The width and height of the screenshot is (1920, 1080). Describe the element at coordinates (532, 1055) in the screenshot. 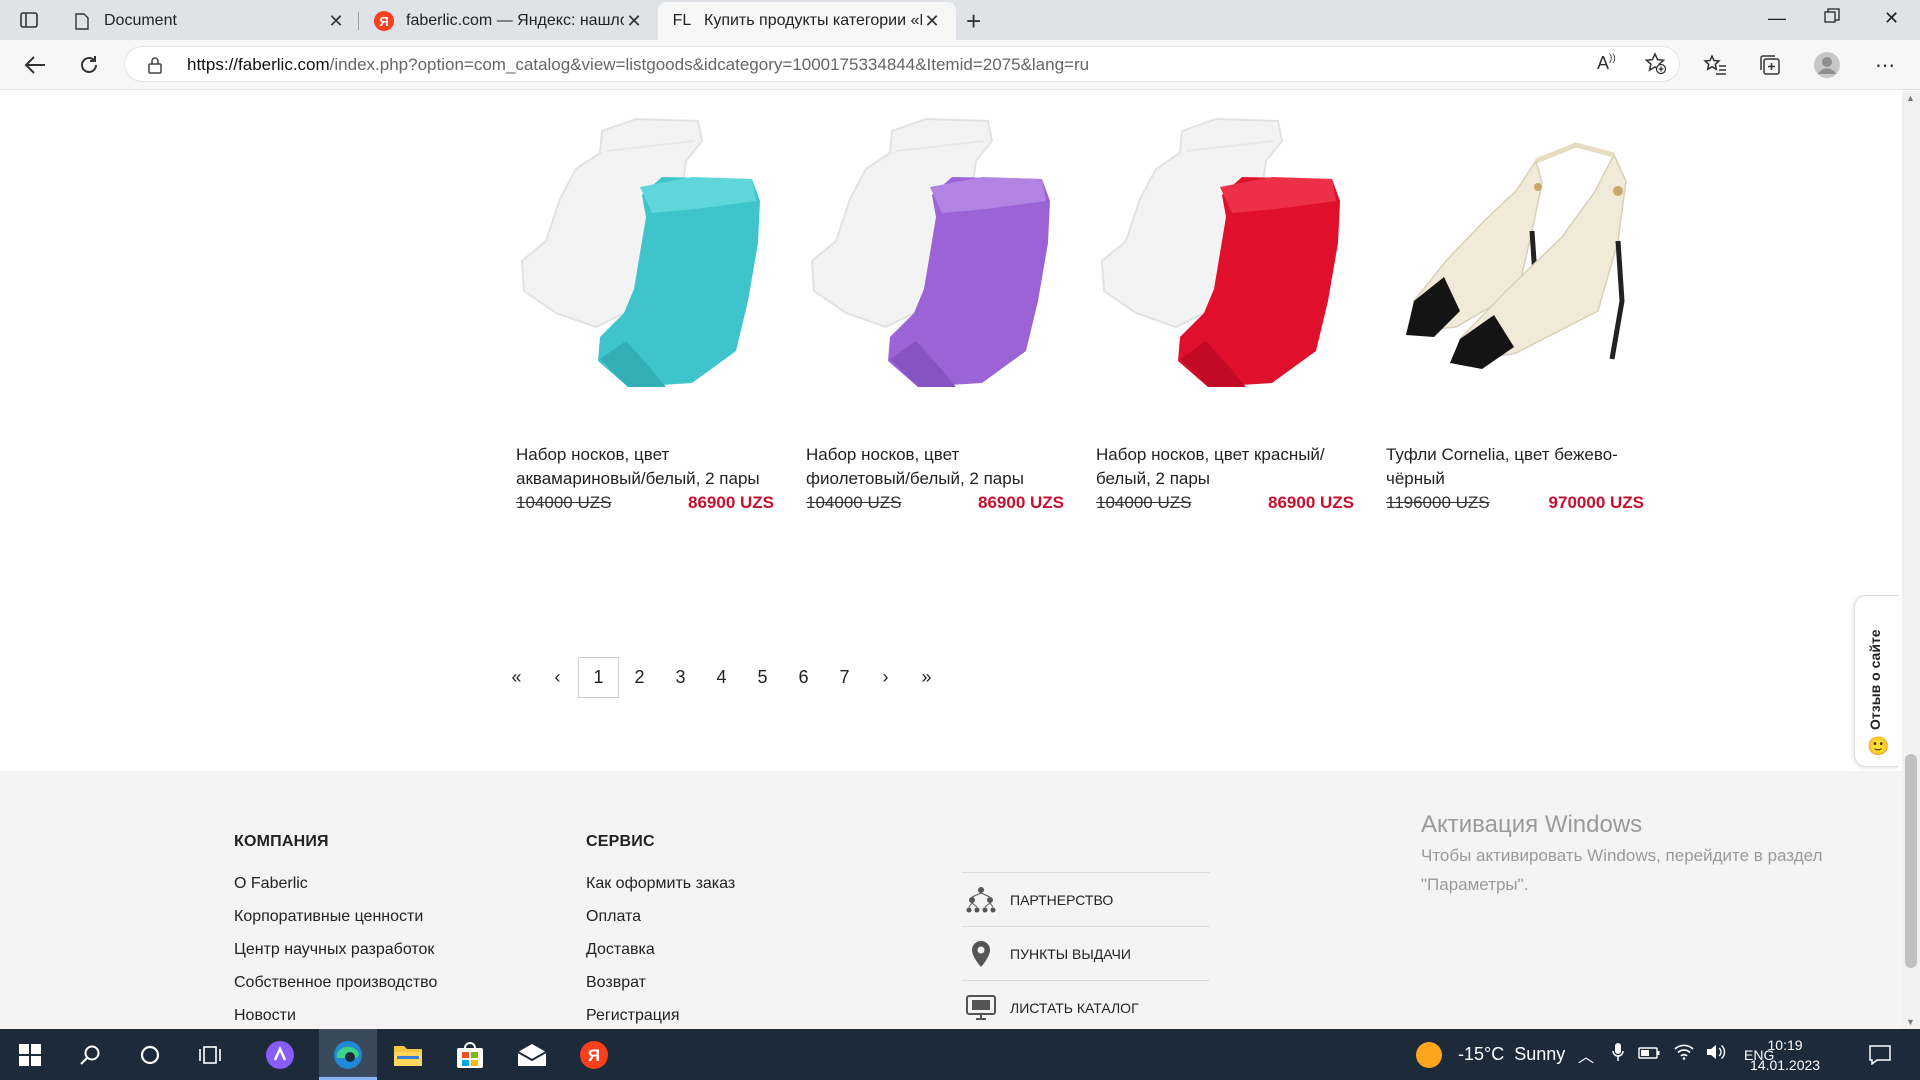

I see `mail-icon` at that location.